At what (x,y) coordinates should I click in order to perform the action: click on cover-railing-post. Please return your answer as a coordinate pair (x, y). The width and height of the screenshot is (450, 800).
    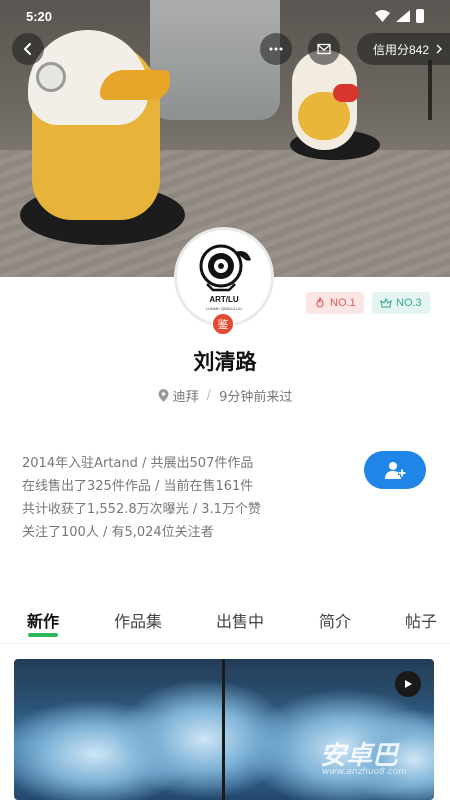
    Looking at the image, I should click on (430, 90).